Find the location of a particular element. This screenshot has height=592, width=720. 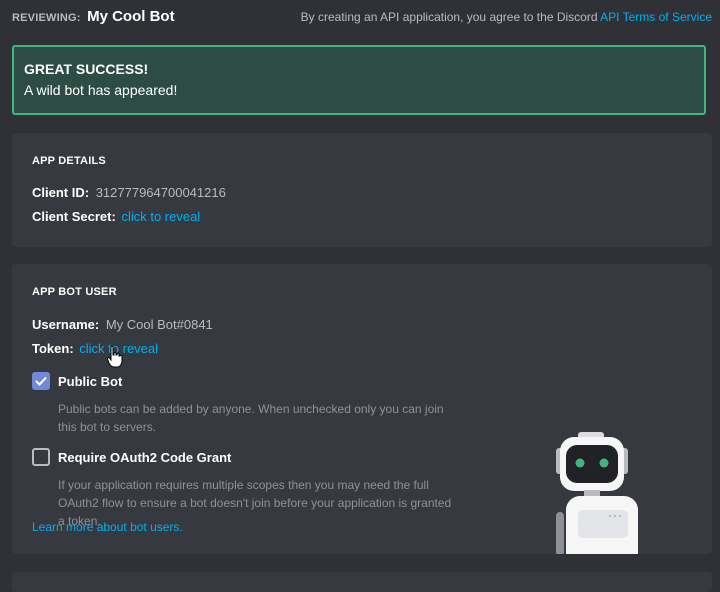

reviewing-title: REVIEWING: My Cool Bot is located at coordinates (93, 17).